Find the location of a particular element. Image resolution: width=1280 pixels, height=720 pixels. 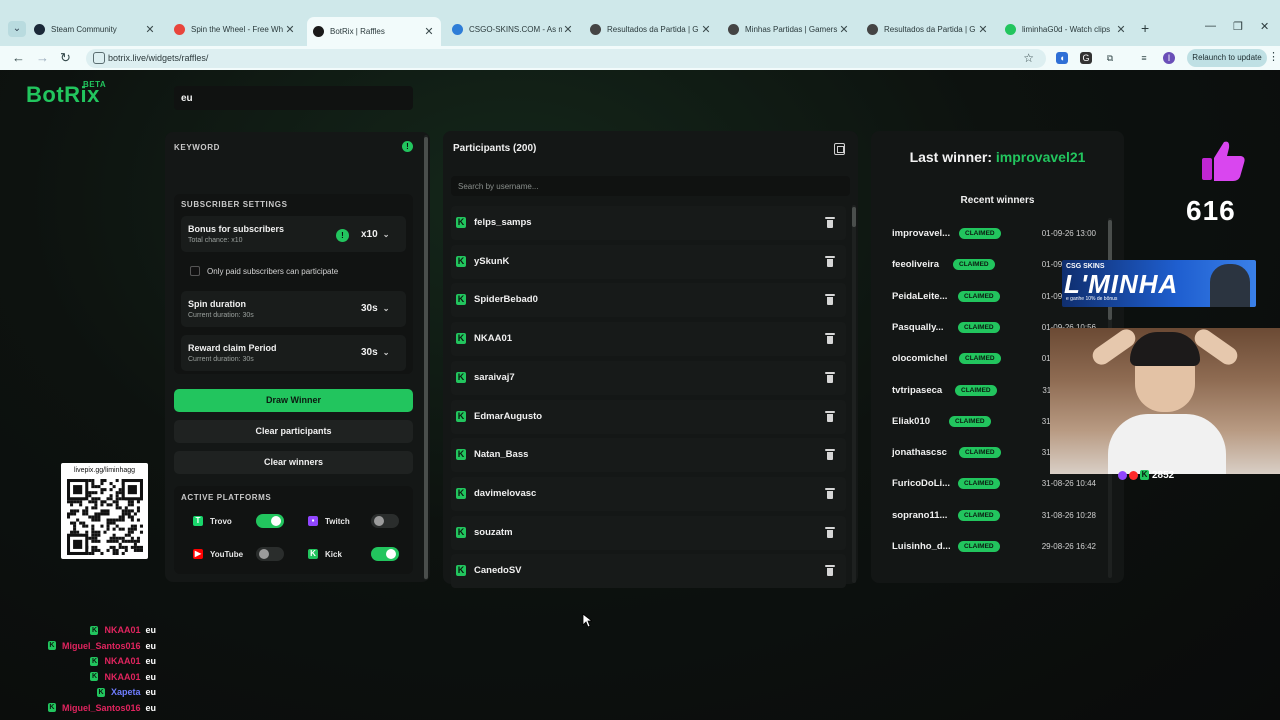

site-info-icon is located at coordinates (99, 58).